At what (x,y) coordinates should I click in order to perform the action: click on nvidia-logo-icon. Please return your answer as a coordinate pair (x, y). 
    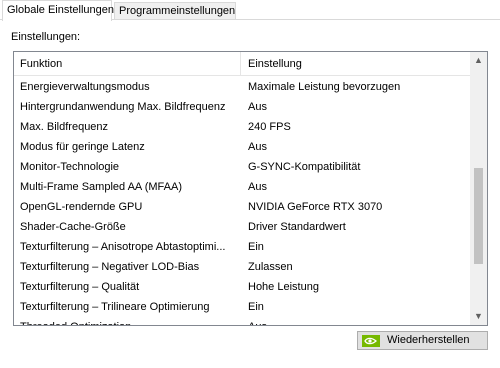
    Looking at the image, I should click on (371, 341).